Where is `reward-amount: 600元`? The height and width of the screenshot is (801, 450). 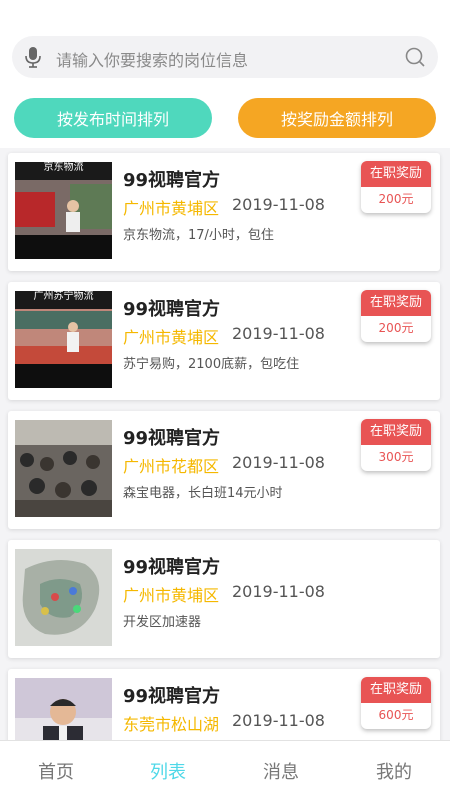 reward-amount: 600元 is located at coordinates (396, 715).